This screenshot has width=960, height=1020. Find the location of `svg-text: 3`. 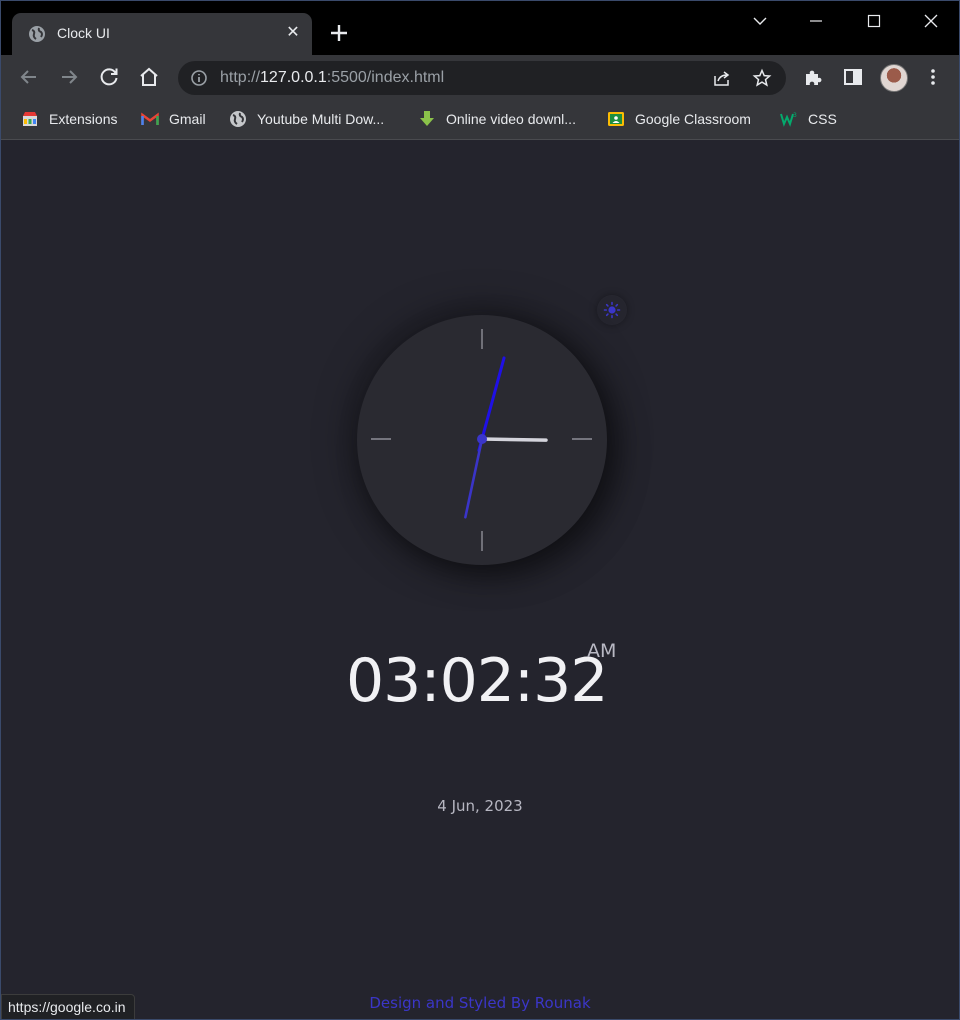

svg-text: 3 is located at coordinates (795, 115).